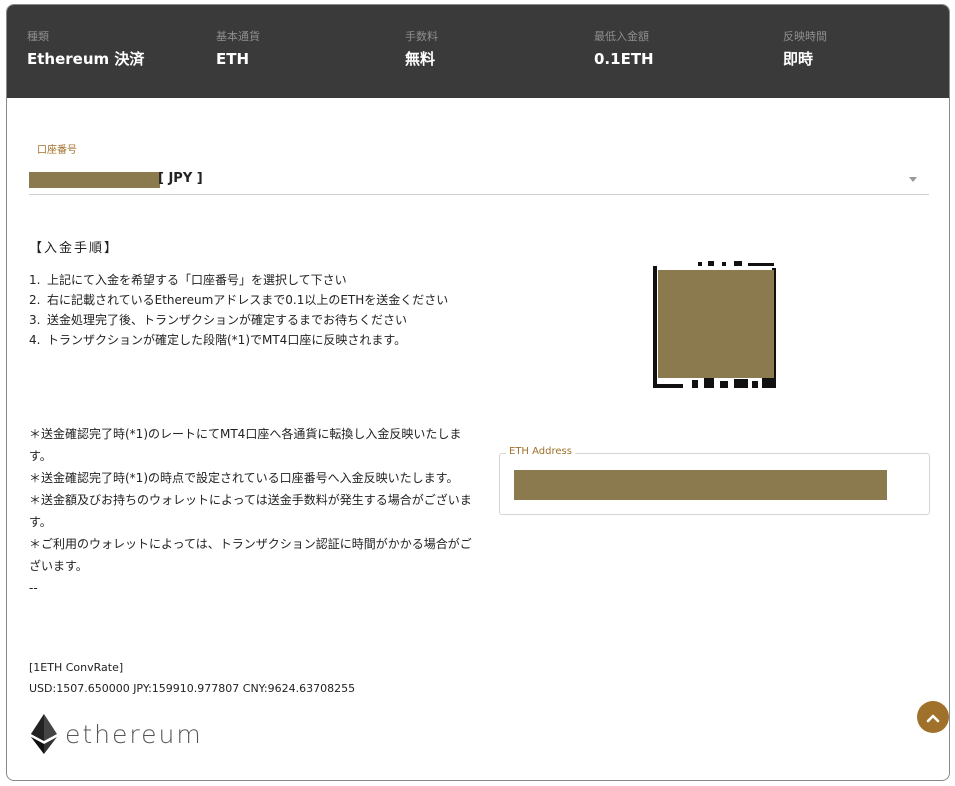  I want to click on header-col-fee: 手数料 無料, so click(421, 50).